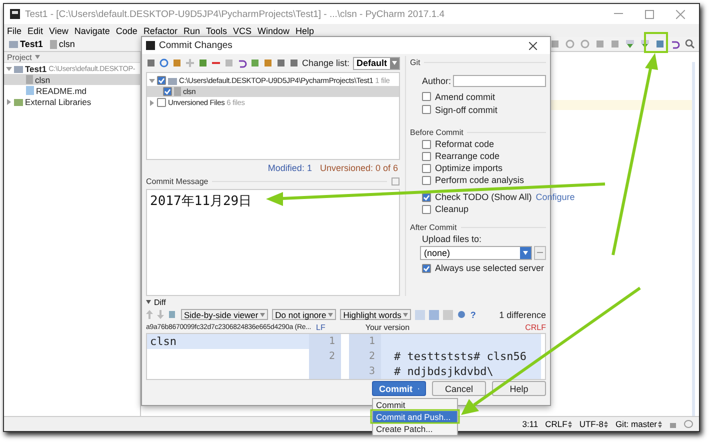 The height and width of the screenshot is (442, 712). What do you see at coordinates (593, 424) in the screenshot?
I see `status-item: UTF-8` at bounding box center [593, 424].